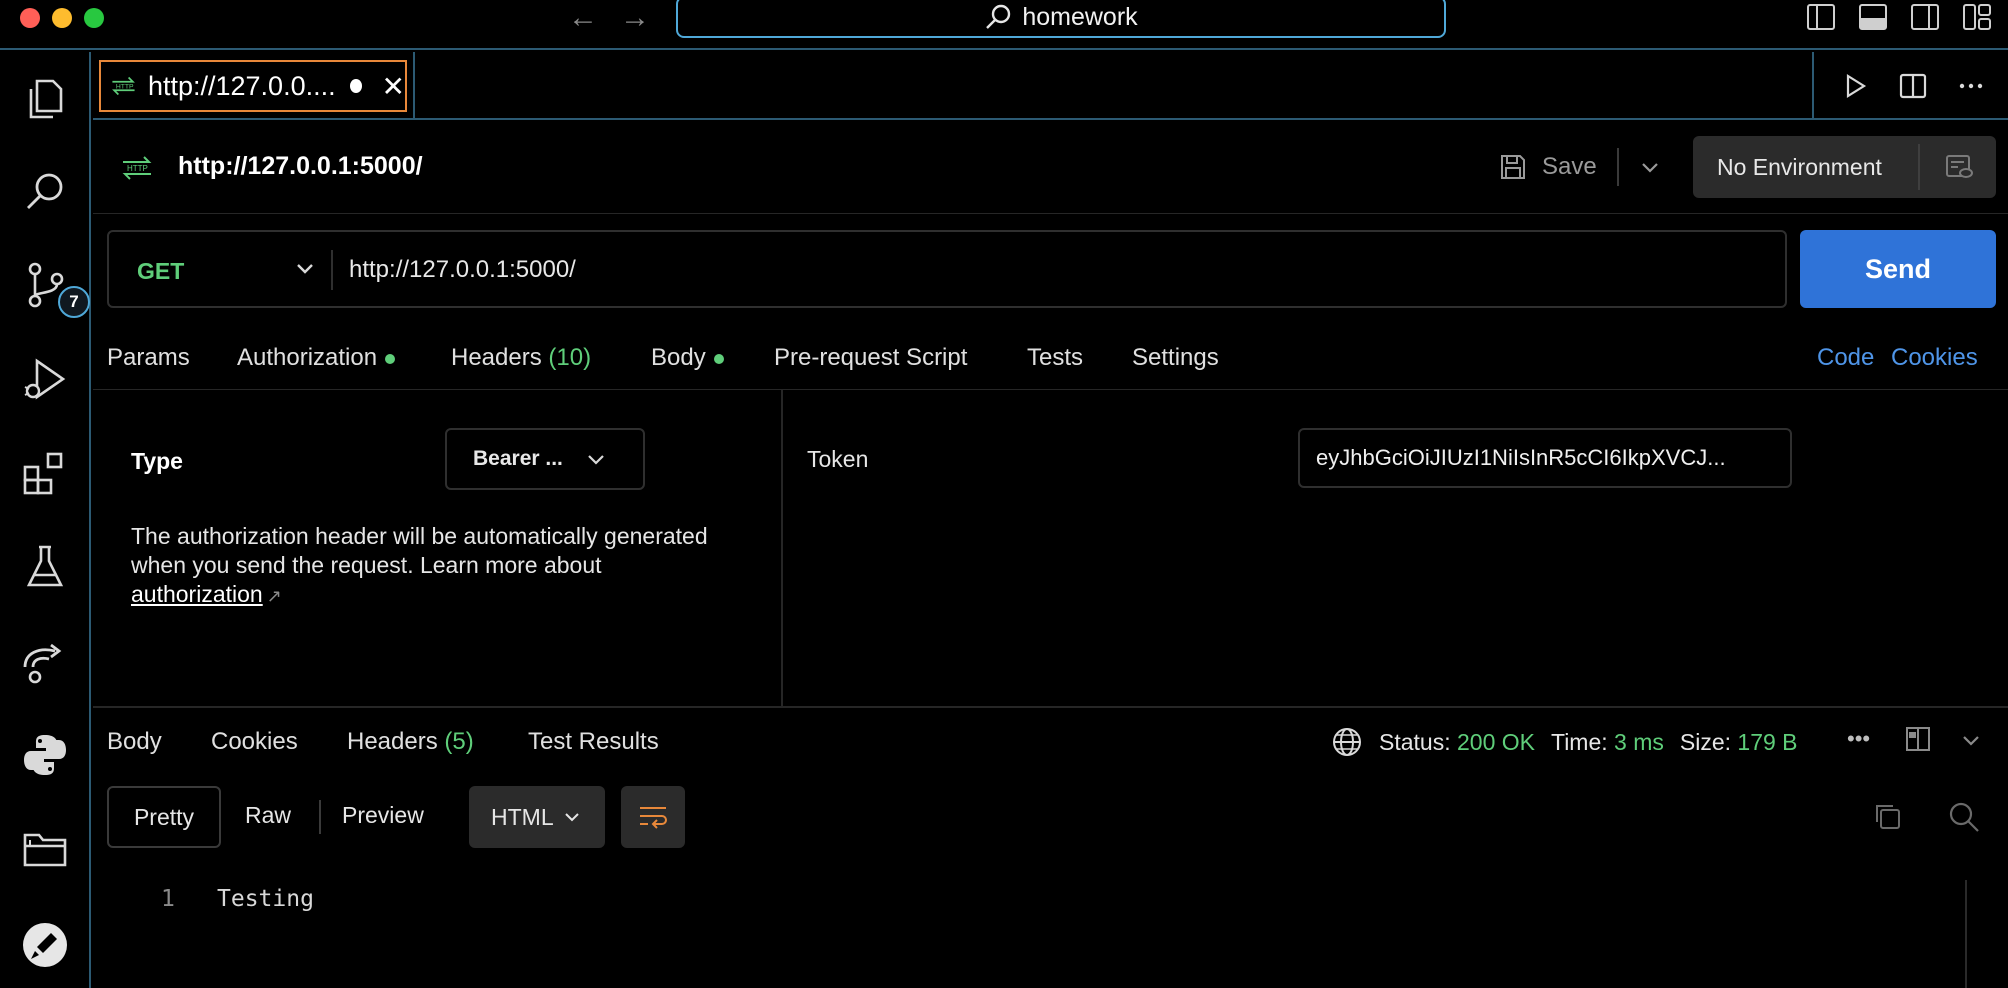 The width and height of the screenshot is (2008, 988). I want to click on url-bar: GET http://127.0.0.1:5000/, so click(947, 269).